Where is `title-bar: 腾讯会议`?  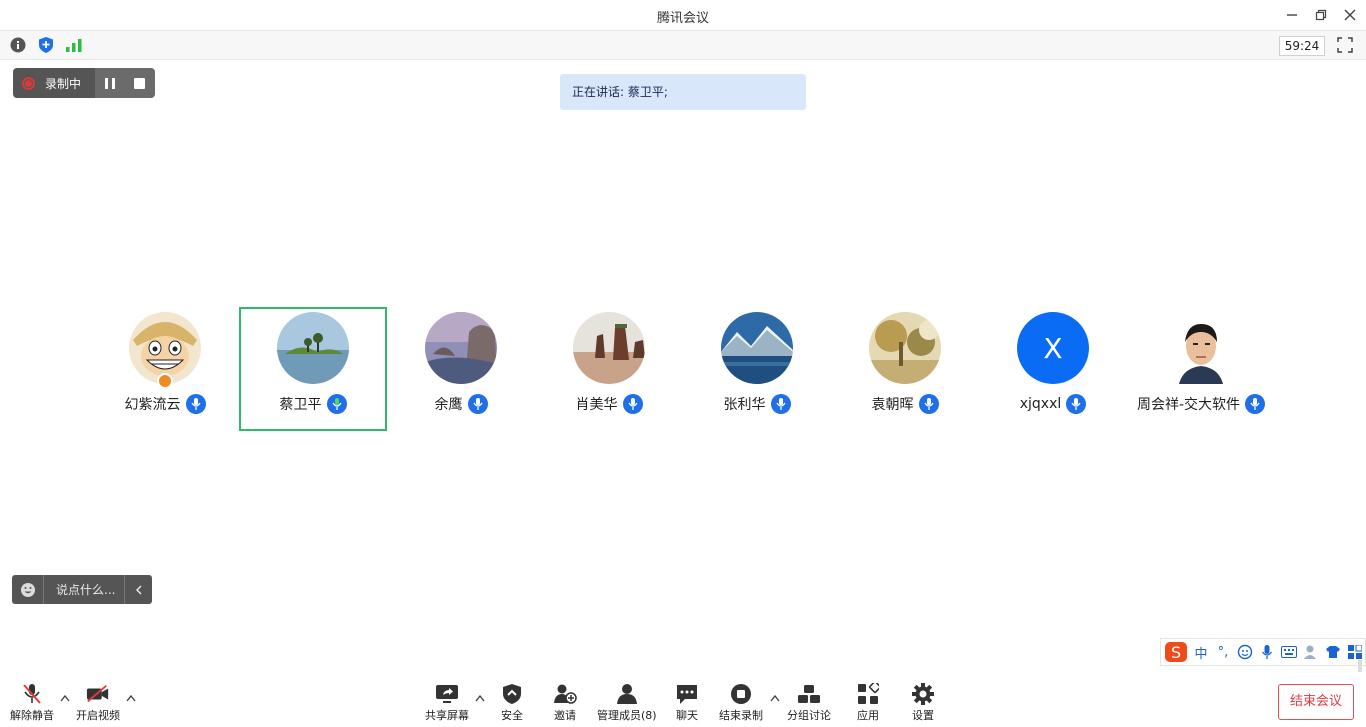 title-bar: 腾讯会议 is located at coordinates (683, 15).